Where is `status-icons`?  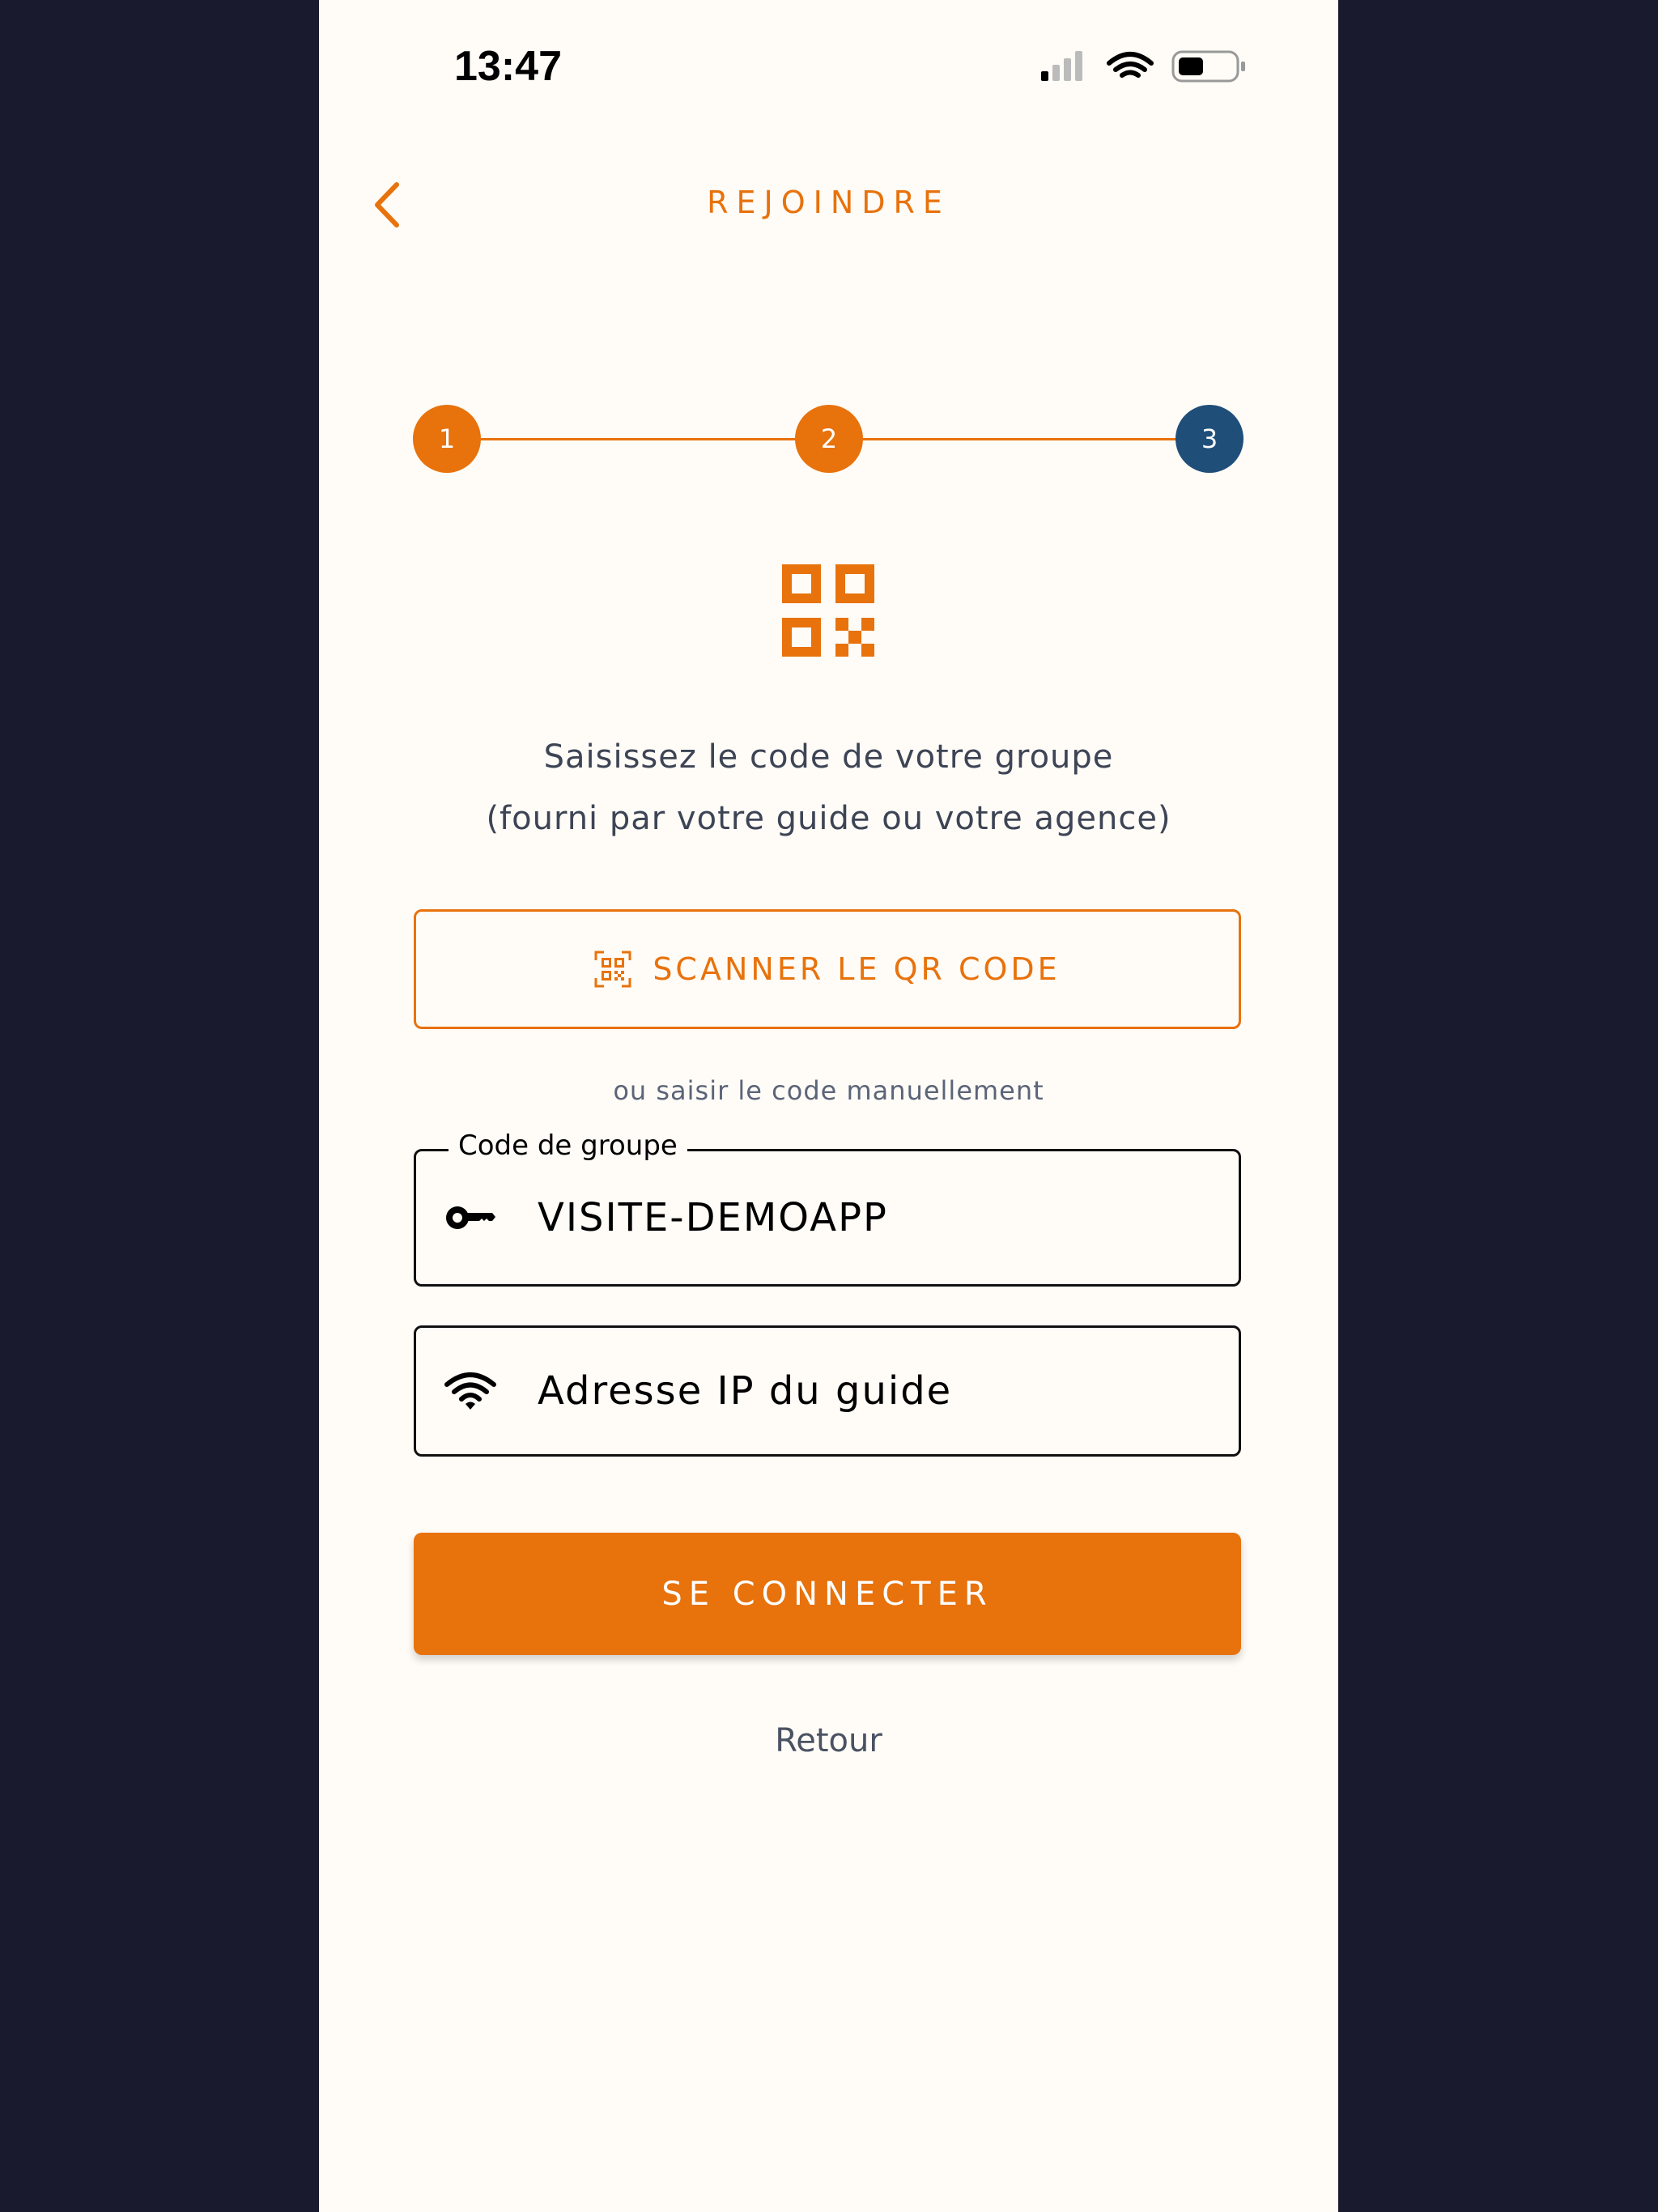
status-icons is located at coordinates (1150, 69).